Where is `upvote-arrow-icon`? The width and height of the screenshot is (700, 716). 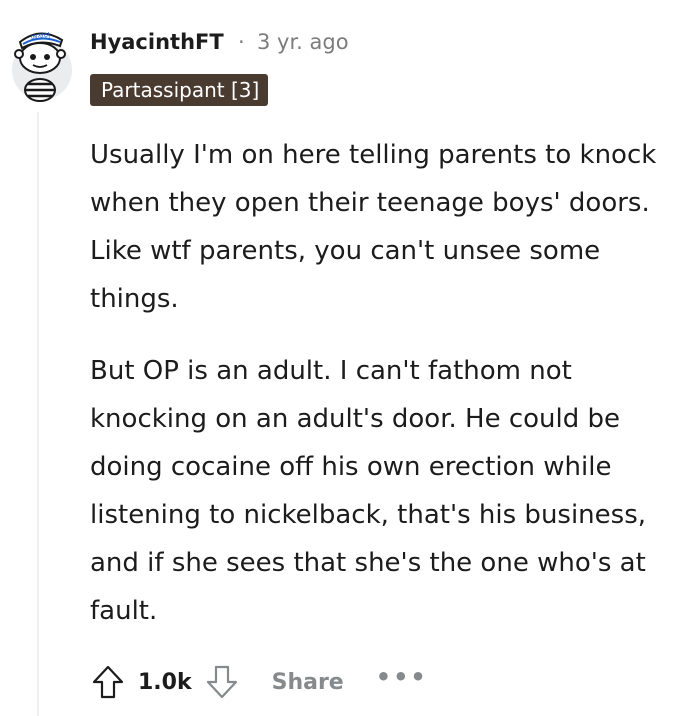
upvote-arrow-icon is located at coordinates (108, 682).